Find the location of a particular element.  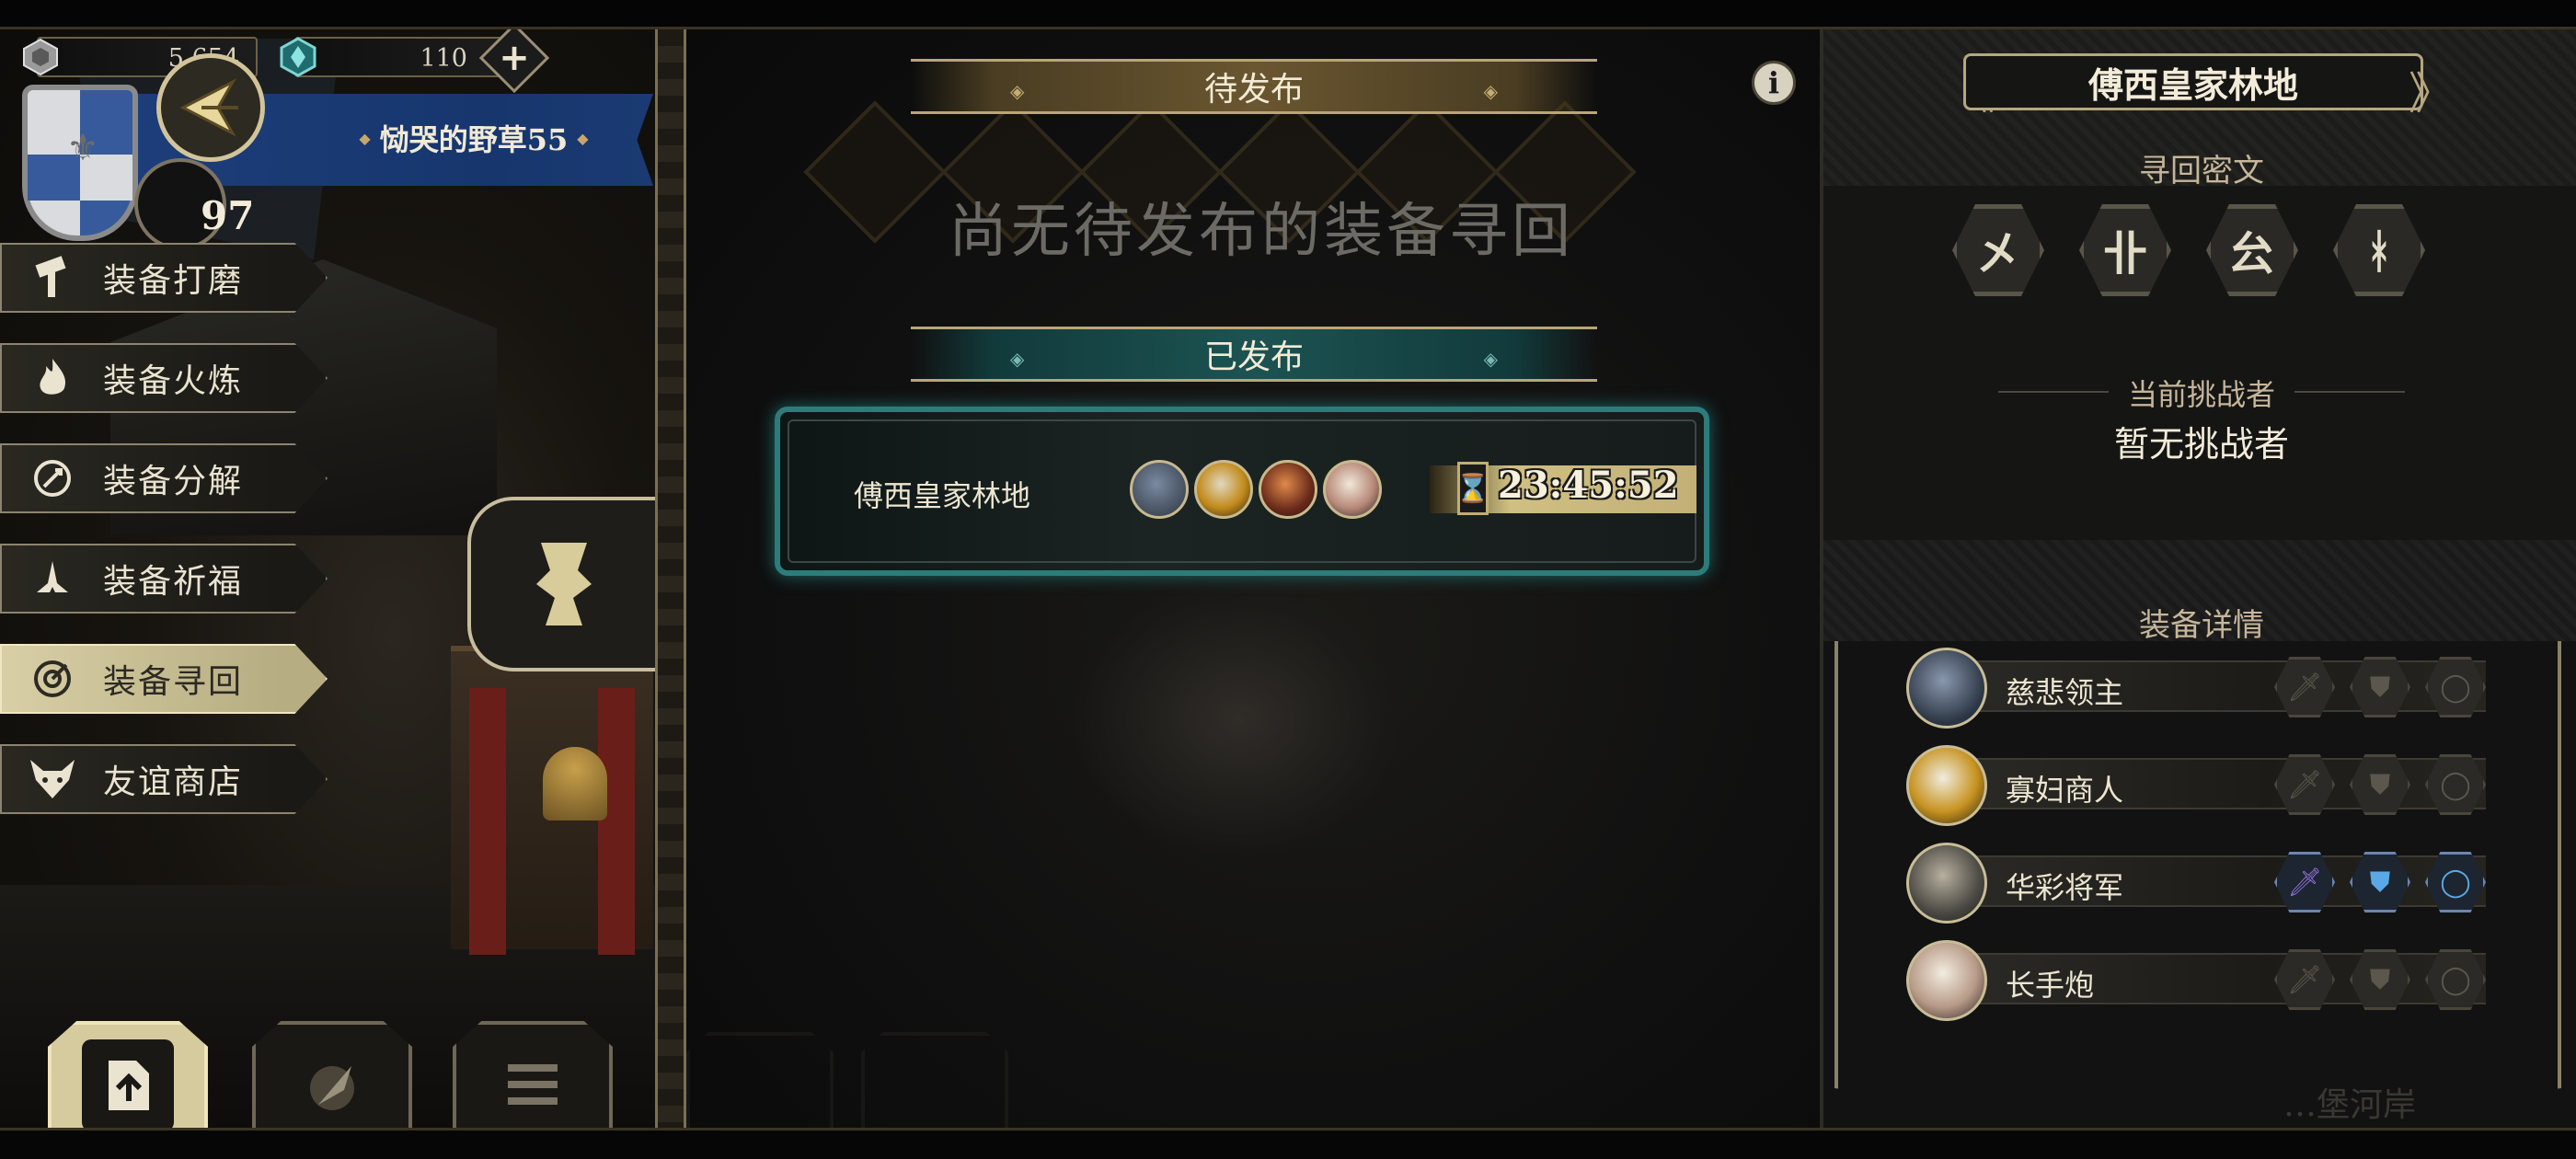

decompose-icon is located at coordinates (52, 478).